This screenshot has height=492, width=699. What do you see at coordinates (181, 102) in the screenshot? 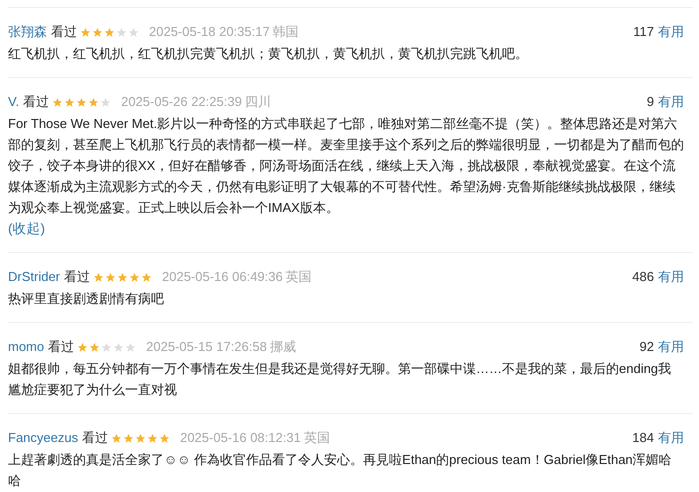
I see `review-time: 2025-05-26 22:25:39` at bounding box center [181, 102].